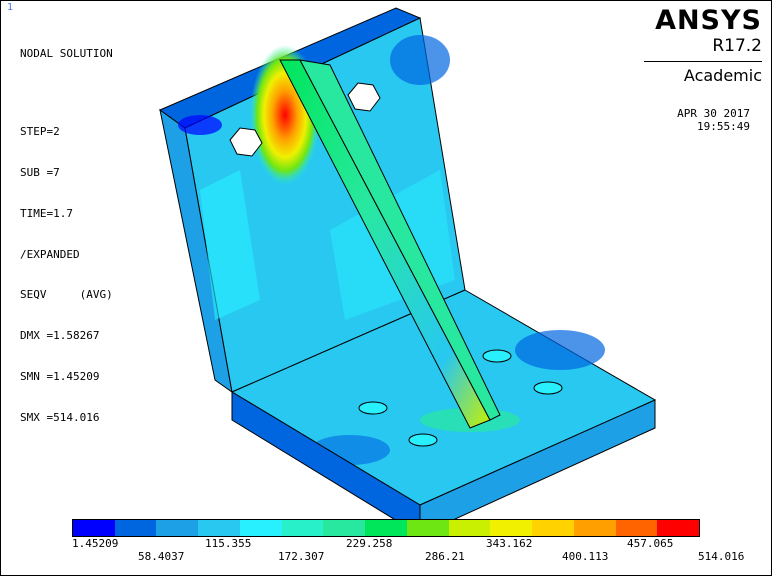 The height and width of the screenshot is (576, 772). I want to click on legend-label: 286.21, so click(445, 556).